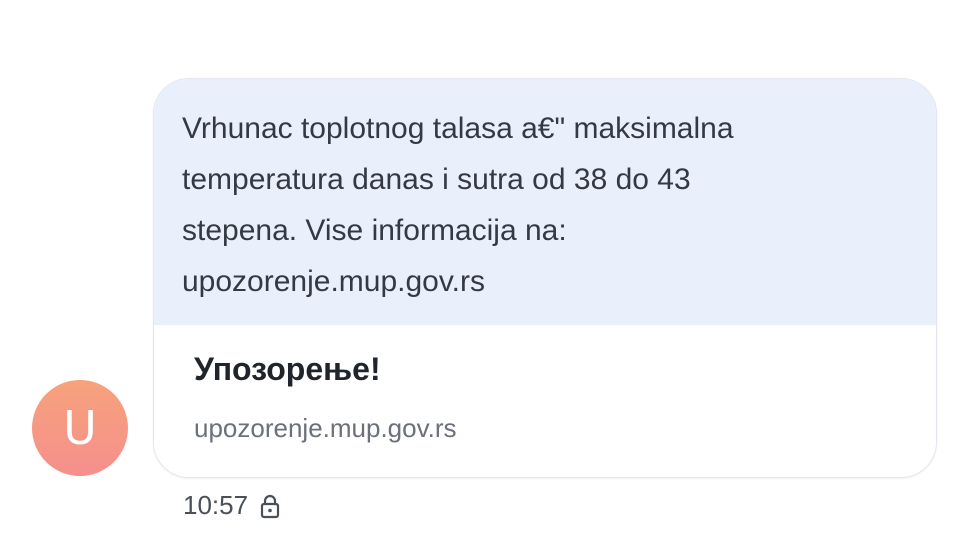  I want to click on sender-avatar: U, so click(80, 428).